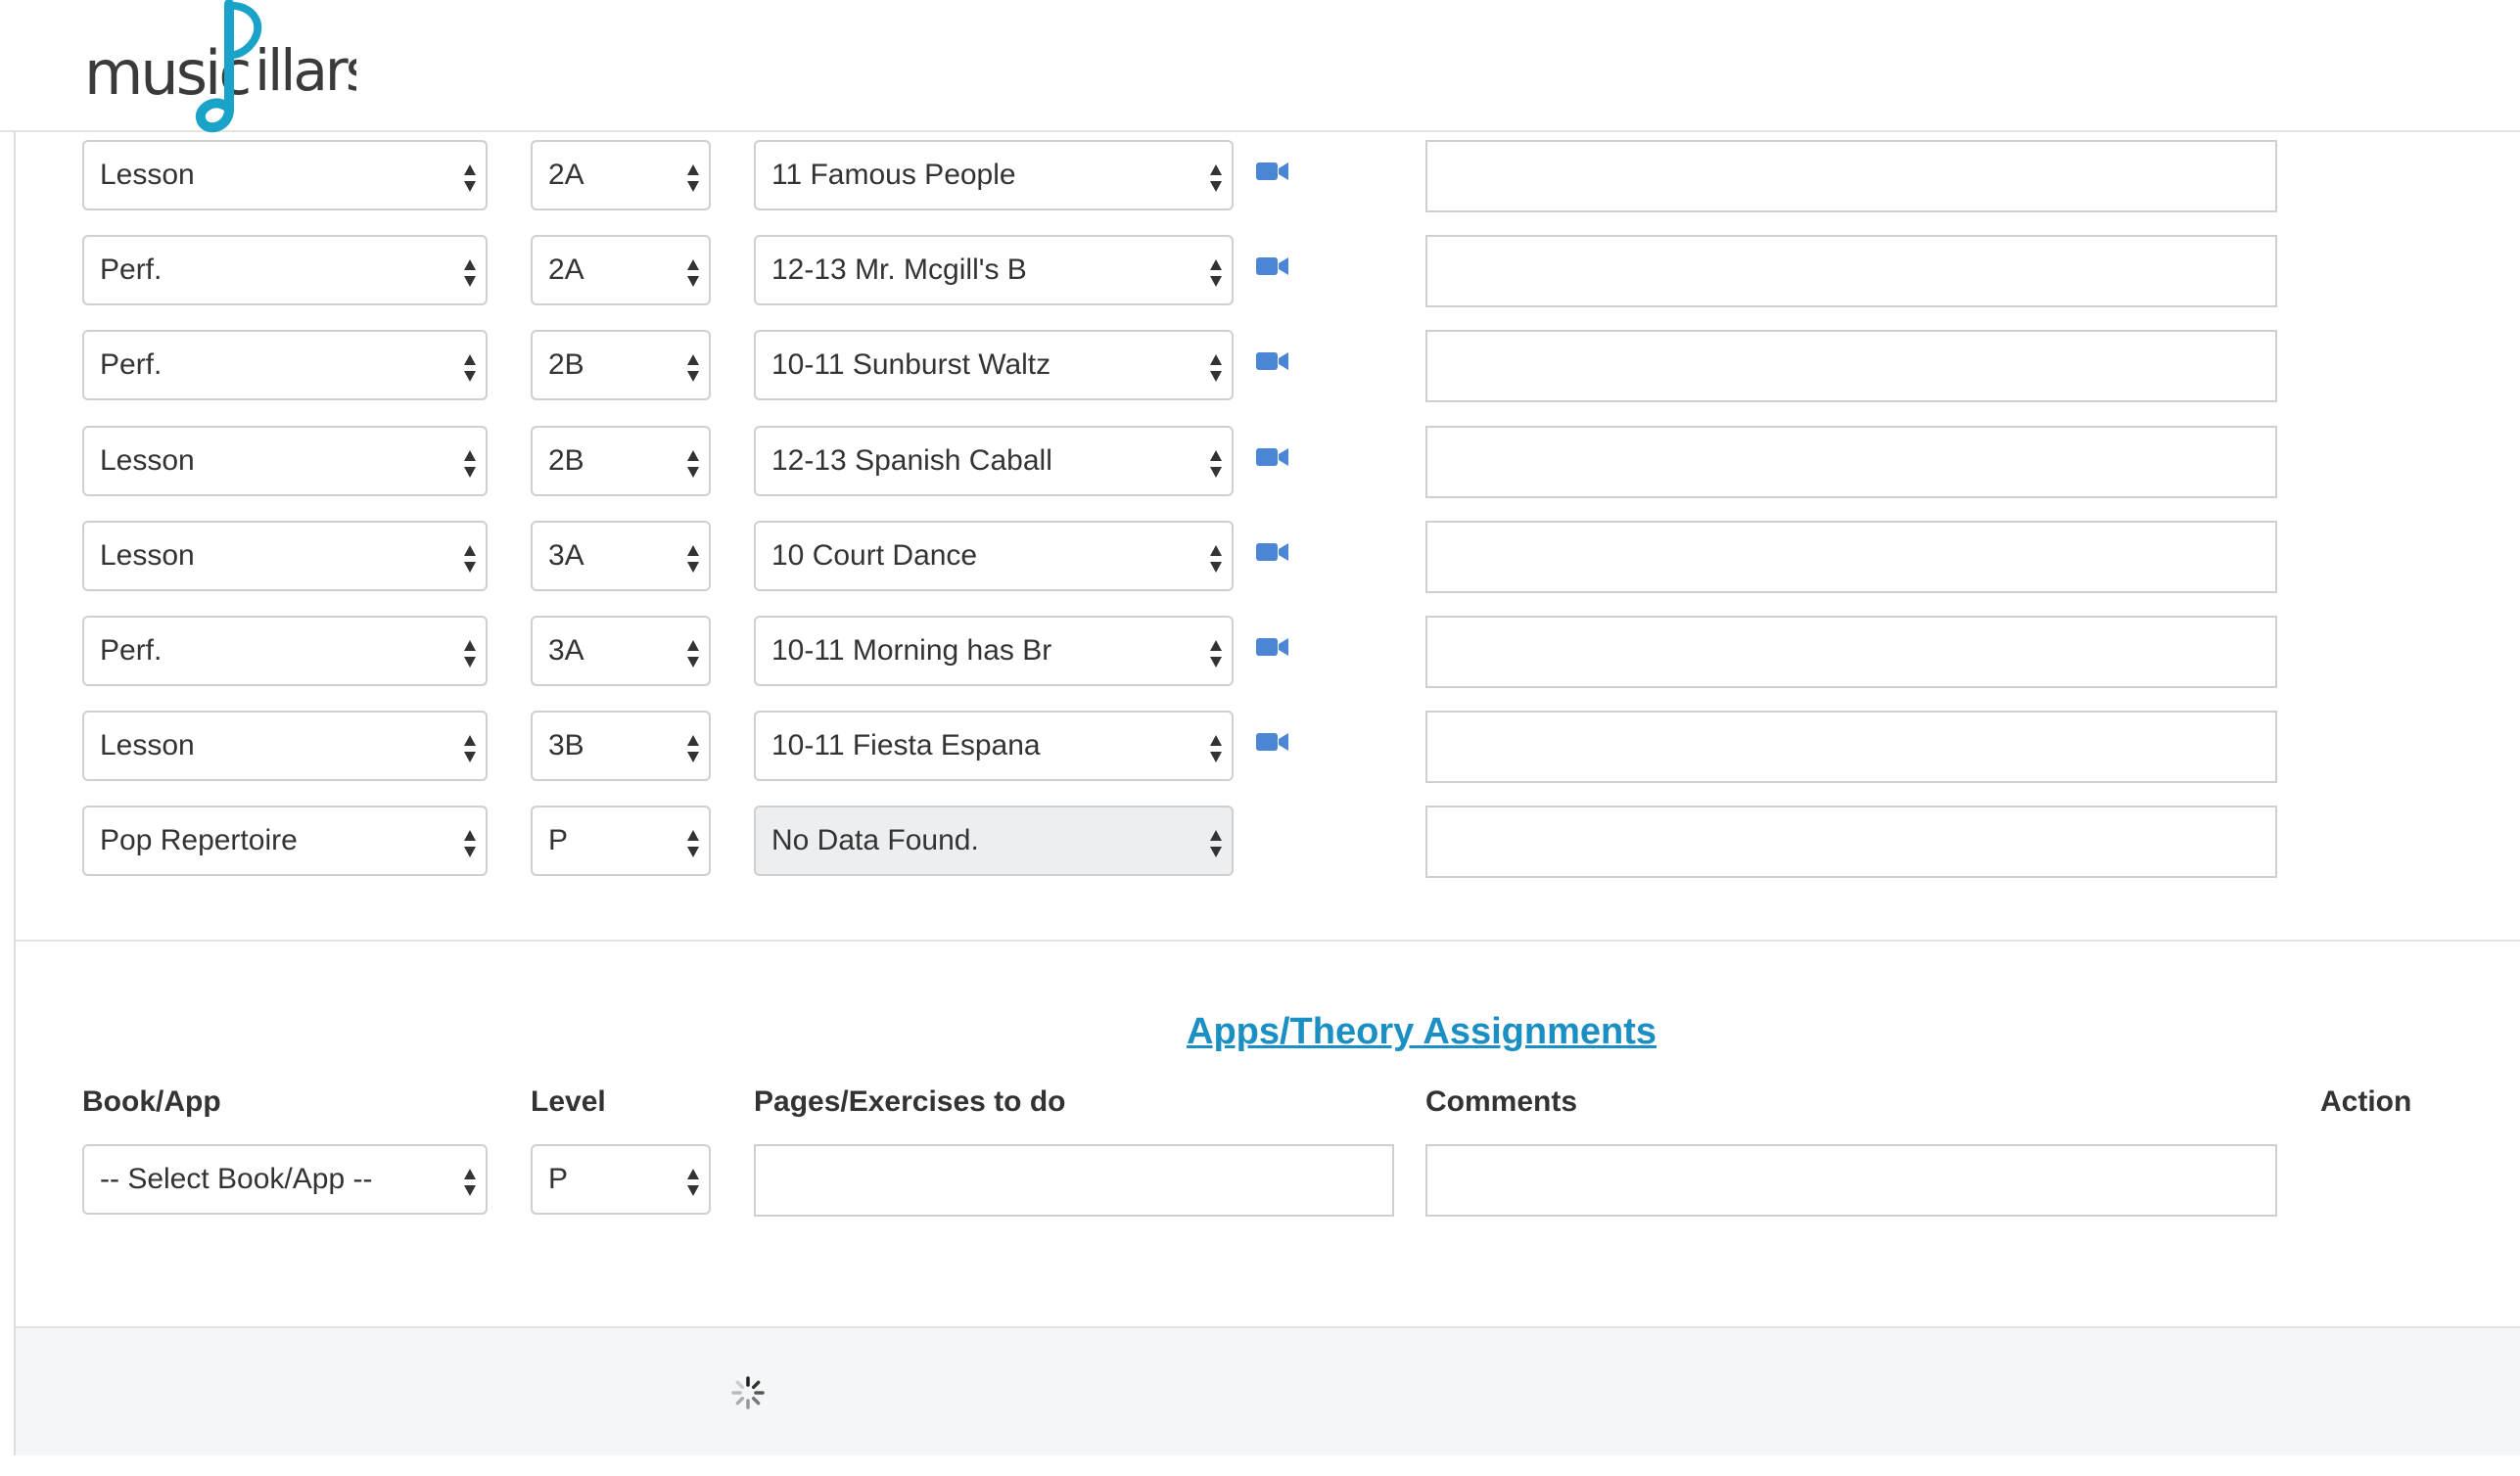 Image resolution: width=2520 pixels, height=1476 pixels. I want to click on header-level: Level, so click(568, 1101).